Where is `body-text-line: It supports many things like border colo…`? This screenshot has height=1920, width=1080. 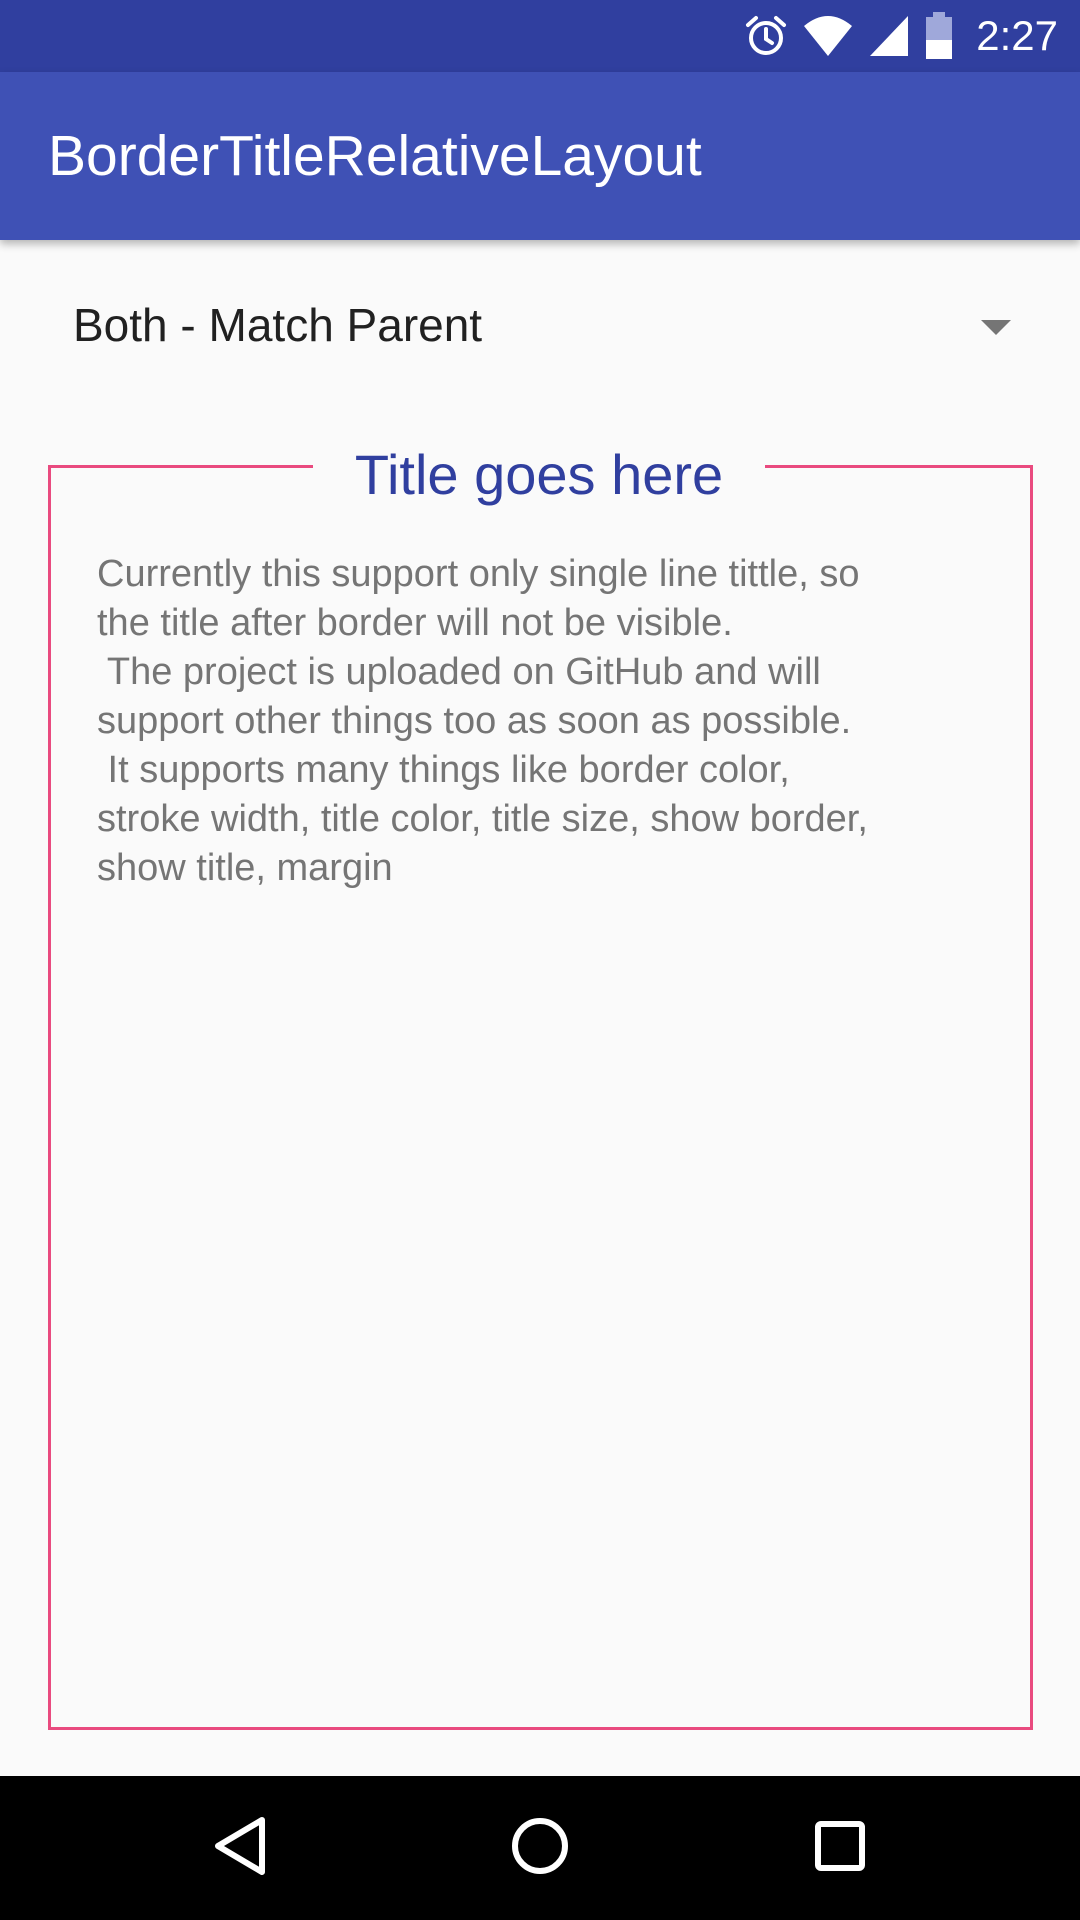 body-text-line: It supports many things like border colo… is located at coordinates (443, 770).